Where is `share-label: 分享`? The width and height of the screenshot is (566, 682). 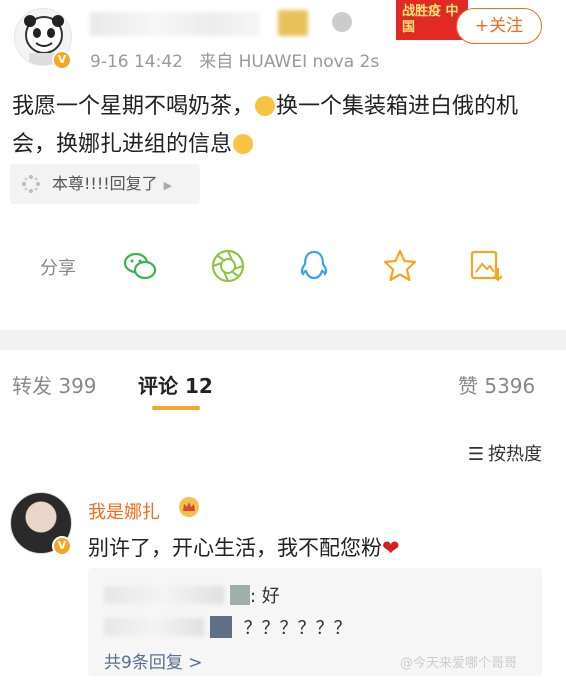
share-label: 分享 is located at coordinates (58, 268).